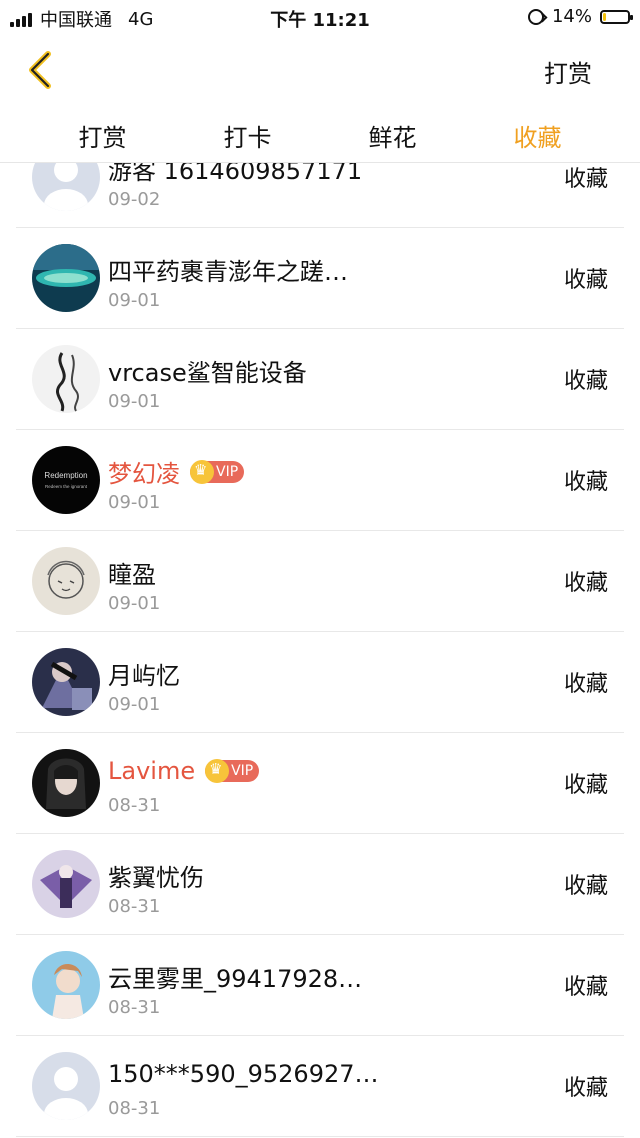  I want to click on status-right: 14%, so click(580, 16).